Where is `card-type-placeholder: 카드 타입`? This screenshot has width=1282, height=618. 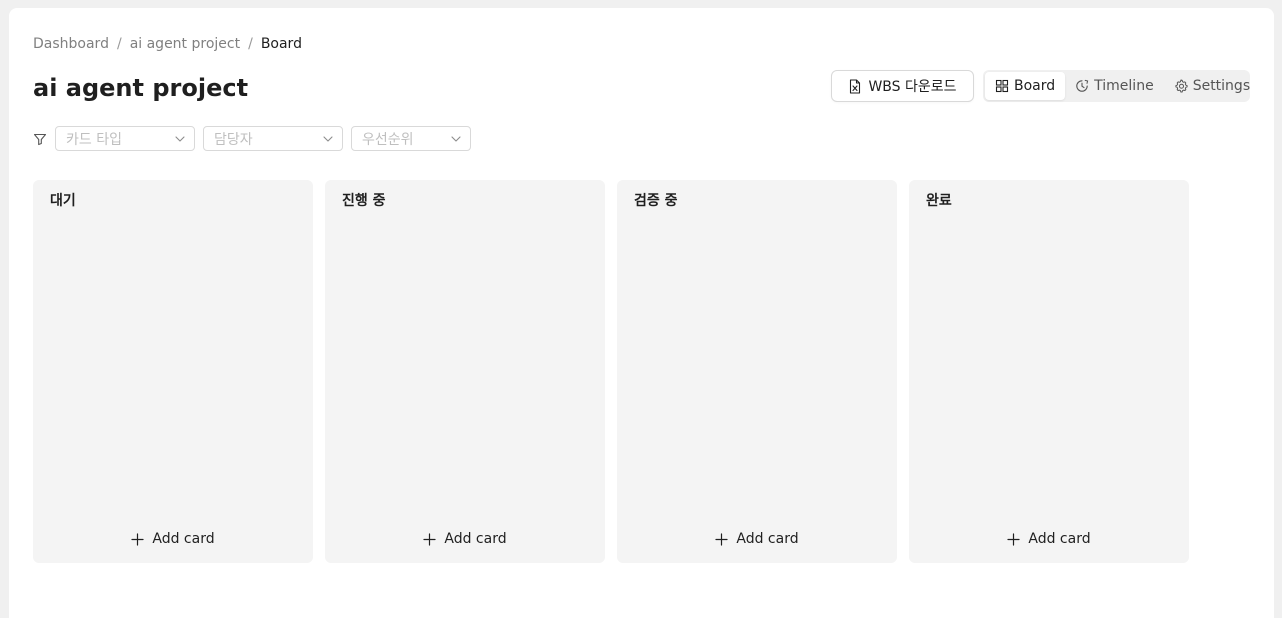
card-type-placeholder: 카드 타입 is located at coordinates (94, 139).